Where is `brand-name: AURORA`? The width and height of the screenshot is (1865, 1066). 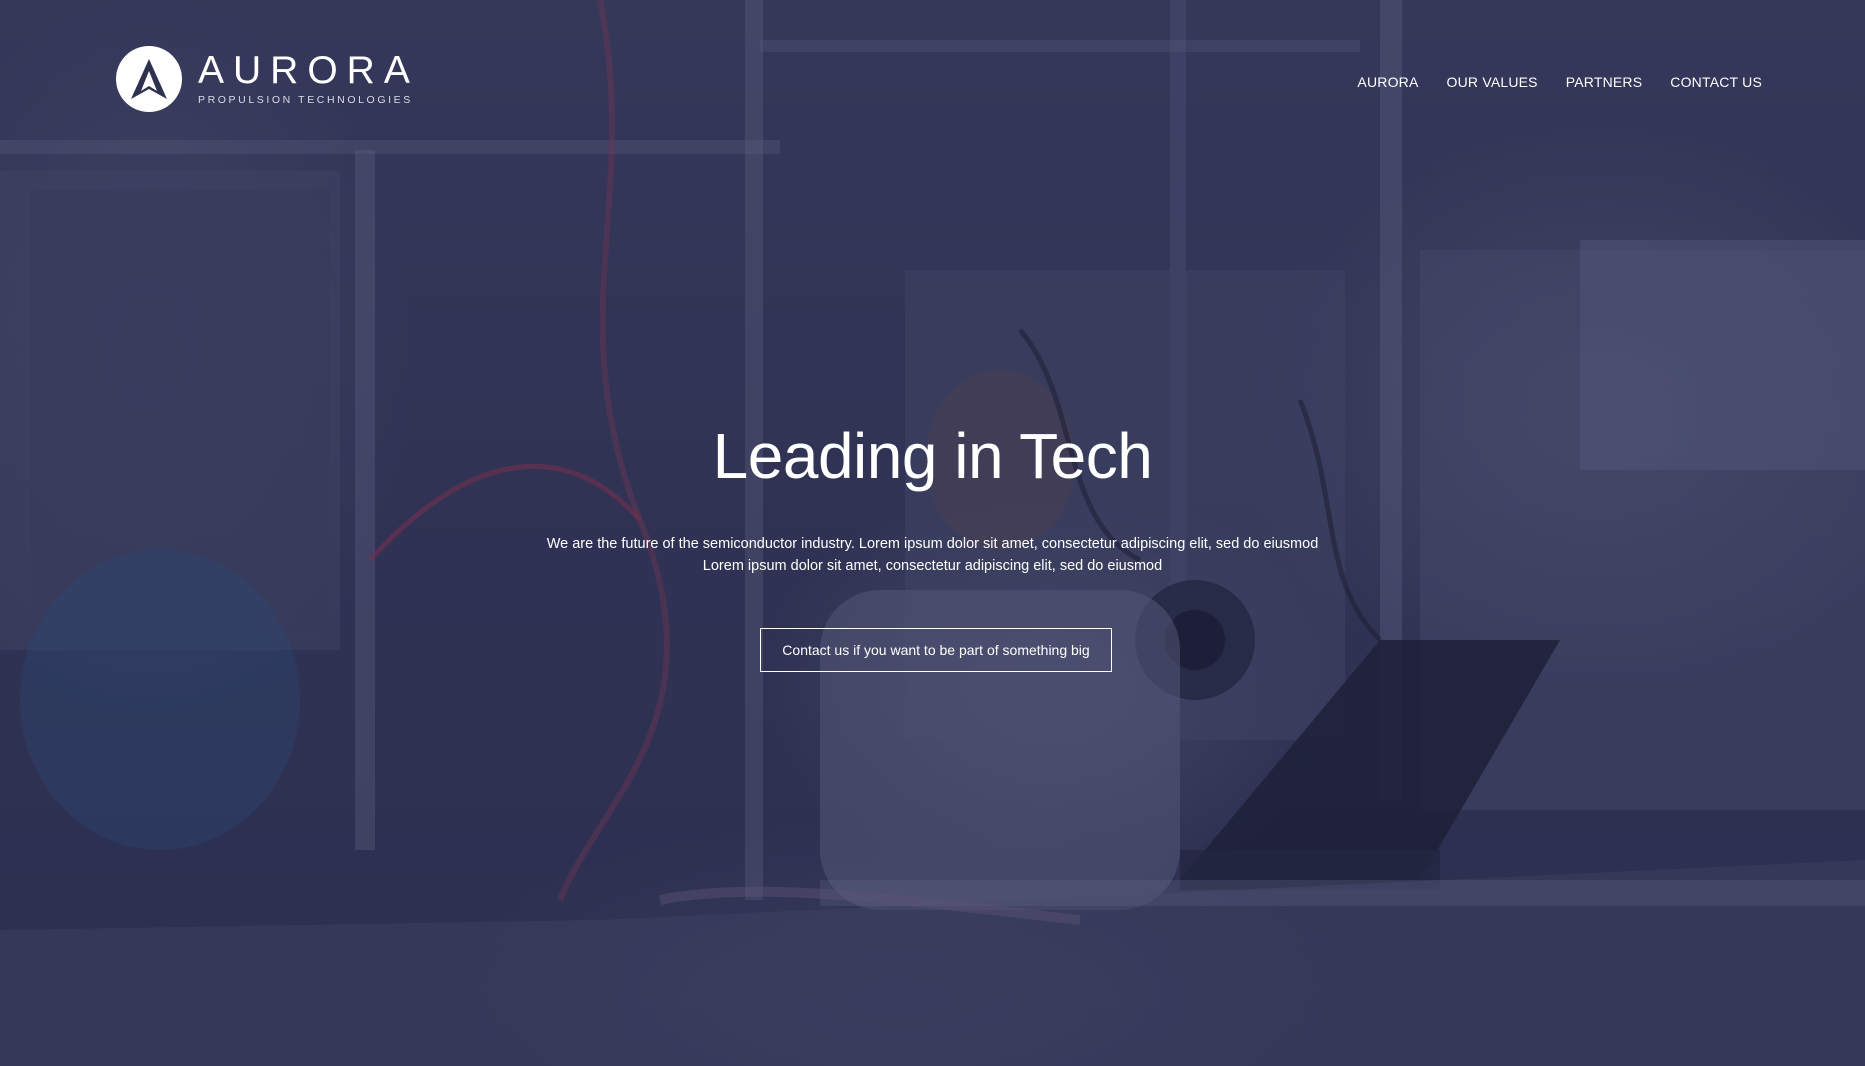
brand-name: AURORA is located at coordinates (308, 70).